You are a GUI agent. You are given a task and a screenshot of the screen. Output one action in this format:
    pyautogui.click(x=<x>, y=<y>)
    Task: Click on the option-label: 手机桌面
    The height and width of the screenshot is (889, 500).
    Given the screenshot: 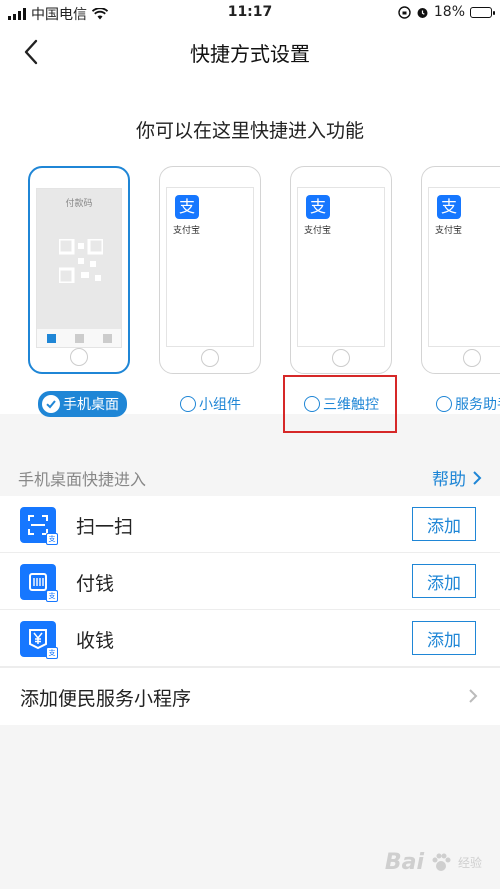 What is the action you would take?
    pyautogui.click(x=91, y=405)
    